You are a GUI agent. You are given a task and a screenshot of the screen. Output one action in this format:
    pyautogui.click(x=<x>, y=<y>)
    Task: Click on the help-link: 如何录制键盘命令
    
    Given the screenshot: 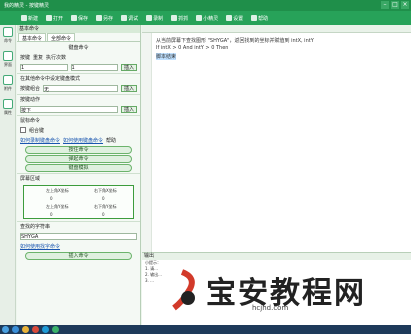 What is the action you would take?
    pyautogui.click(x=40, y=140)
    